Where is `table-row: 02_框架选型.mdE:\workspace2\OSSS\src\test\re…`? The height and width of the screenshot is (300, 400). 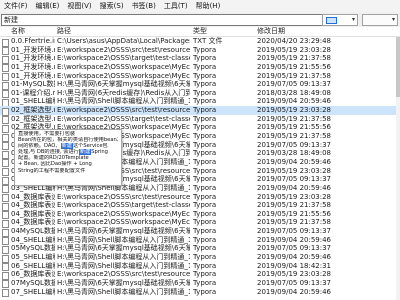 table-row: 02_框架选型.mdE:\workspace2\OSSS\src\test\re… is located at coordinates (200, 111).